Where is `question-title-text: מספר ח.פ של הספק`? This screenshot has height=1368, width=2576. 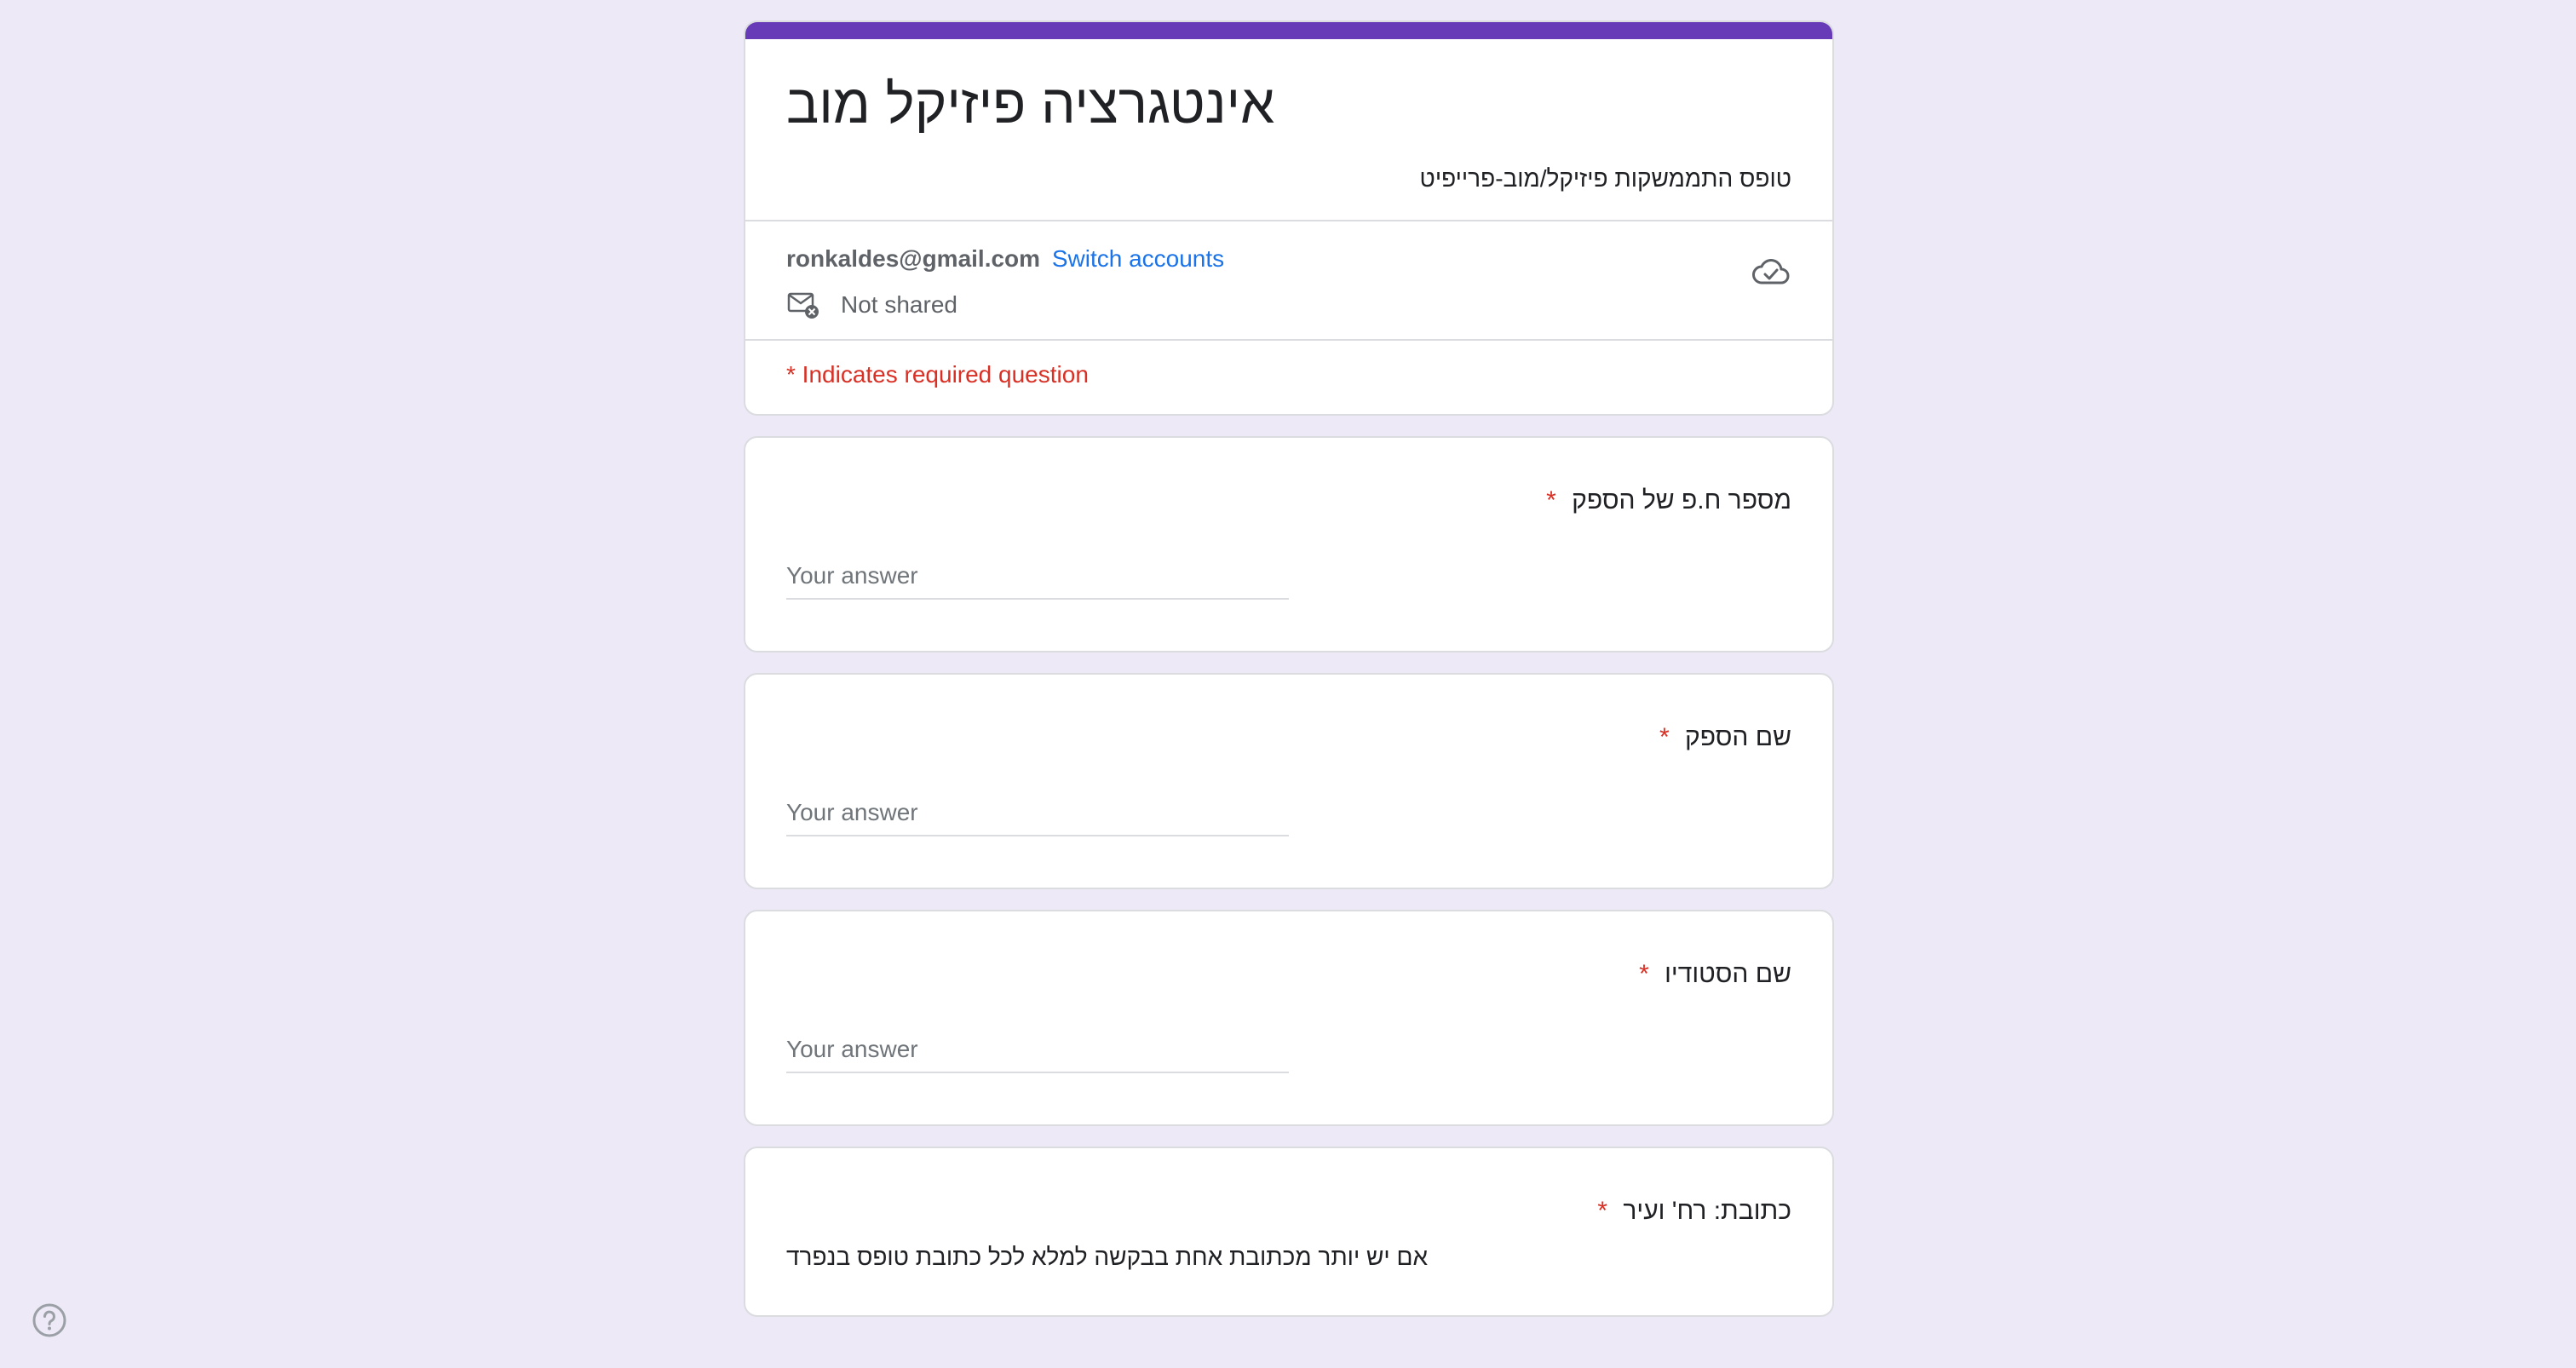
question-title-text: מספר ח.פ של הספק is located at coordinates (1681, 500).